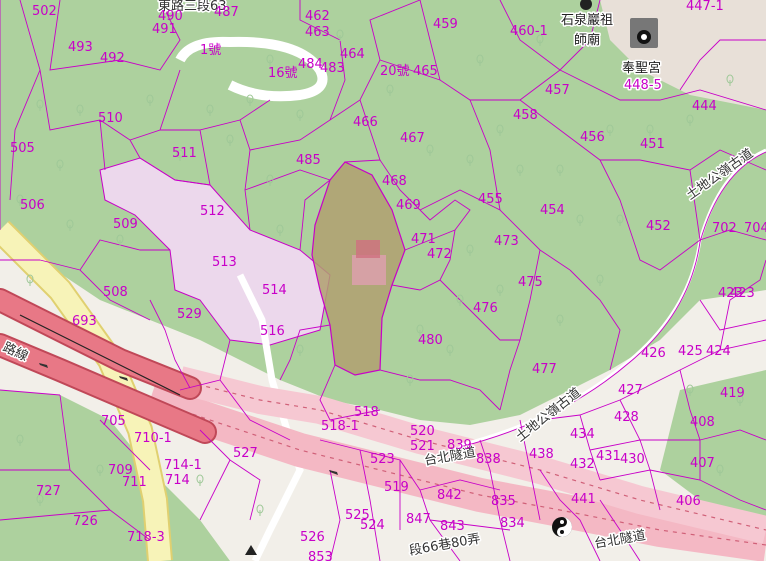  What do you see at coordinates (112, 58) in the screenshot?
I see `parcel-label: 492` at bounding box center [112, 58].